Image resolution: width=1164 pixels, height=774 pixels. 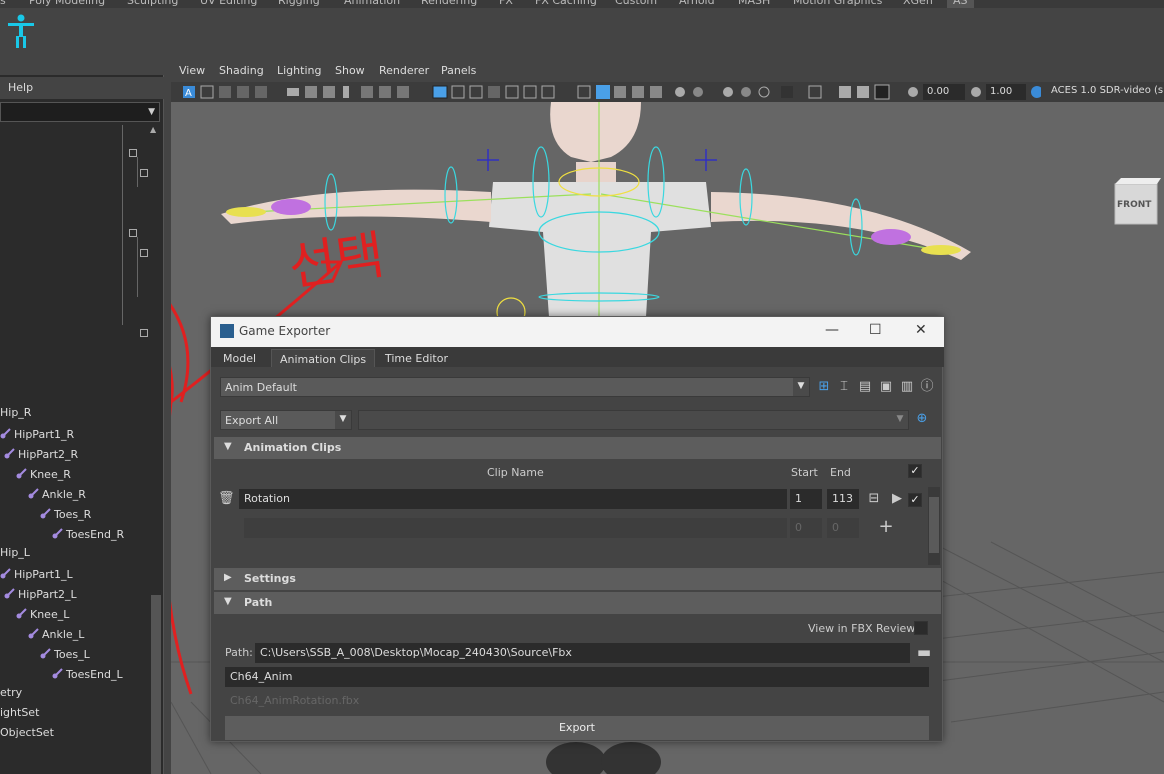 I want to click on shelf-tab-animation: Animation, so click(x=372, y=4).